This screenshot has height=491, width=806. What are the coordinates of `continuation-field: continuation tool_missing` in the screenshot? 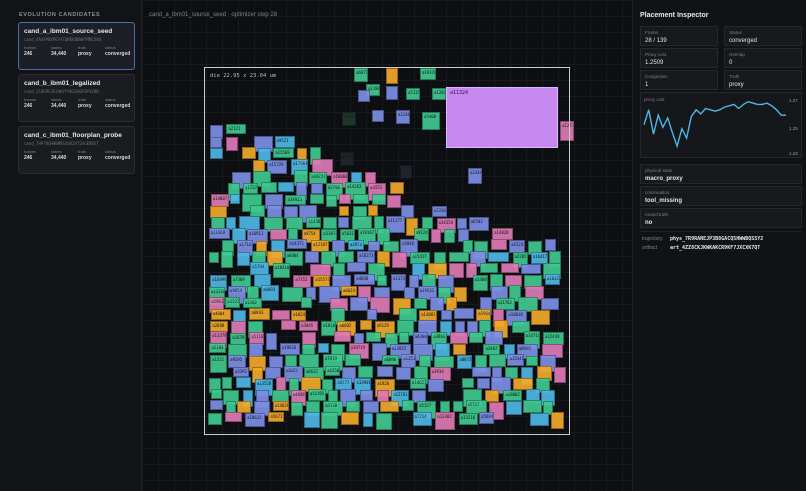 It's located at (721, 196).